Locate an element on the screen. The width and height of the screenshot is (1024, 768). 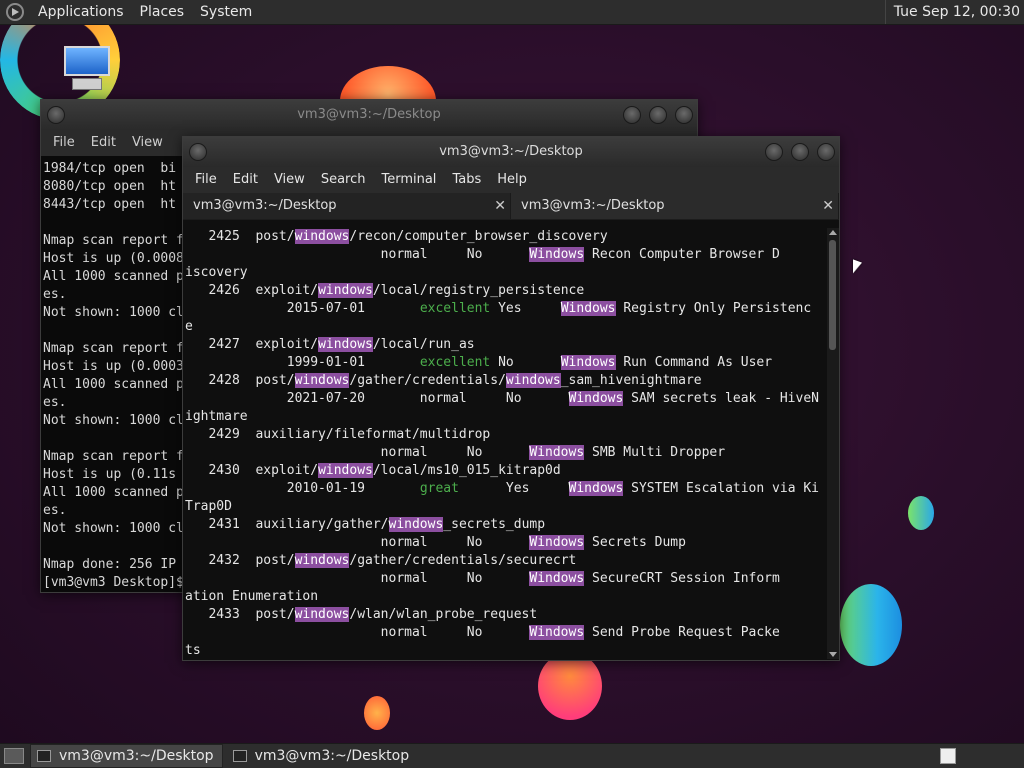
terminal-line: ightmare is located at coordinates (506, 417).